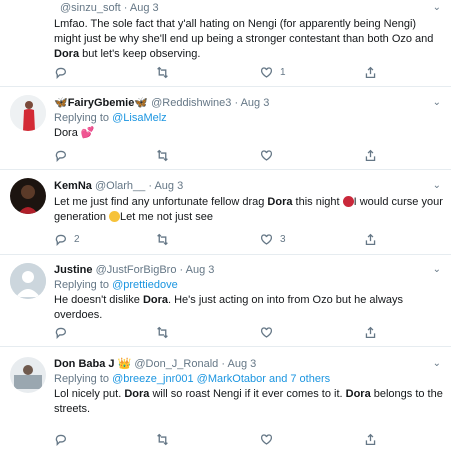  I want to click on text-segment: He doesn't dislike, so click(98, 300).